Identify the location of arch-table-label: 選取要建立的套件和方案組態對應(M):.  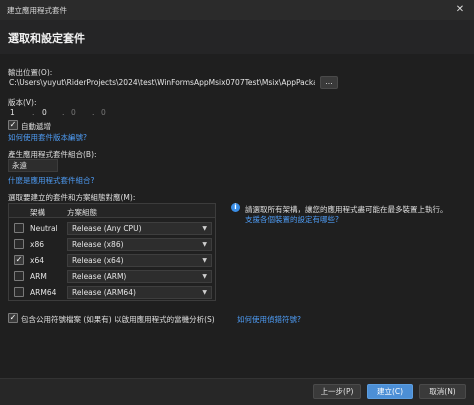
(72, 197).